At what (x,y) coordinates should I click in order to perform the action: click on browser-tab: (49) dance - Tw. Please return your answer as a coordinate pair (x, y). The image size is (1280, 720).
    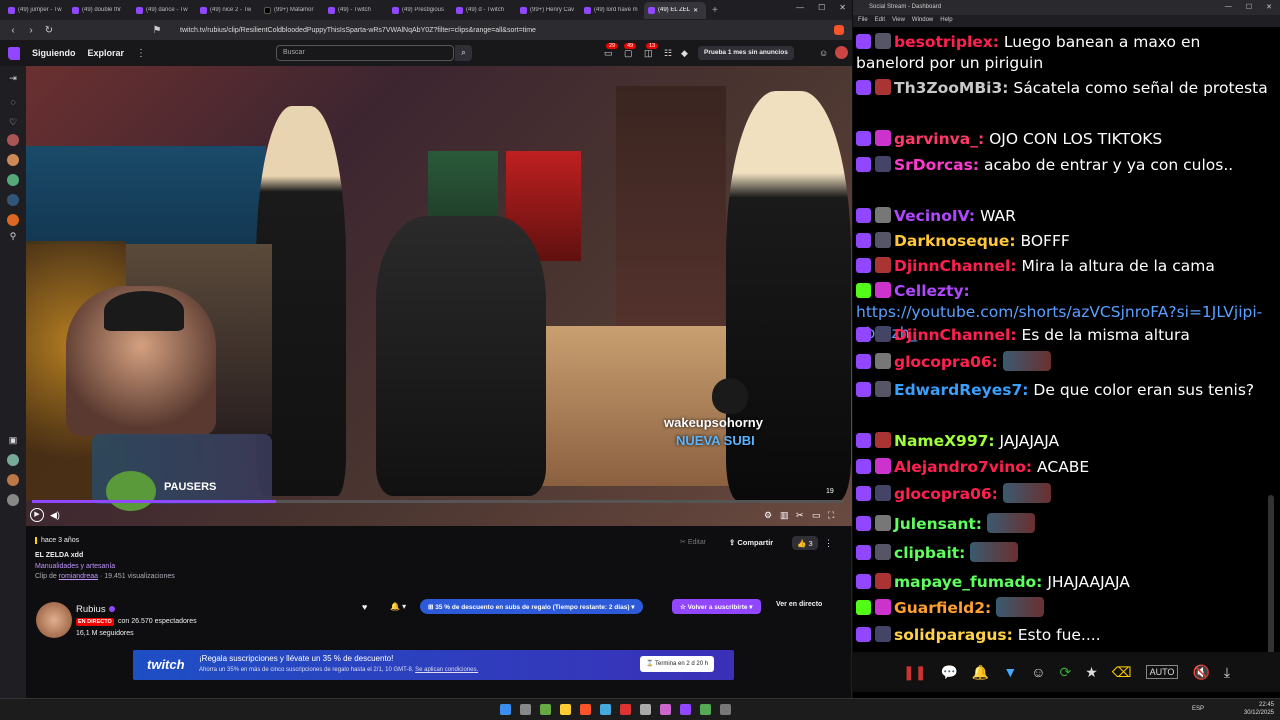
    Looking at the image, I should click on (163, 10).